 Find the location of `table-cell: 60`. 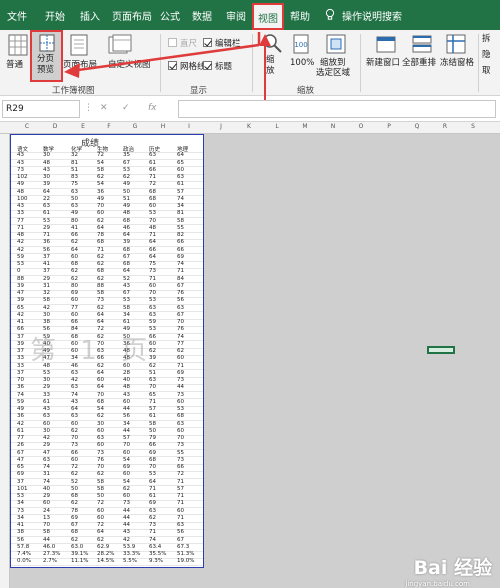

table-cell: 60 is located at coordinates (46, 424).